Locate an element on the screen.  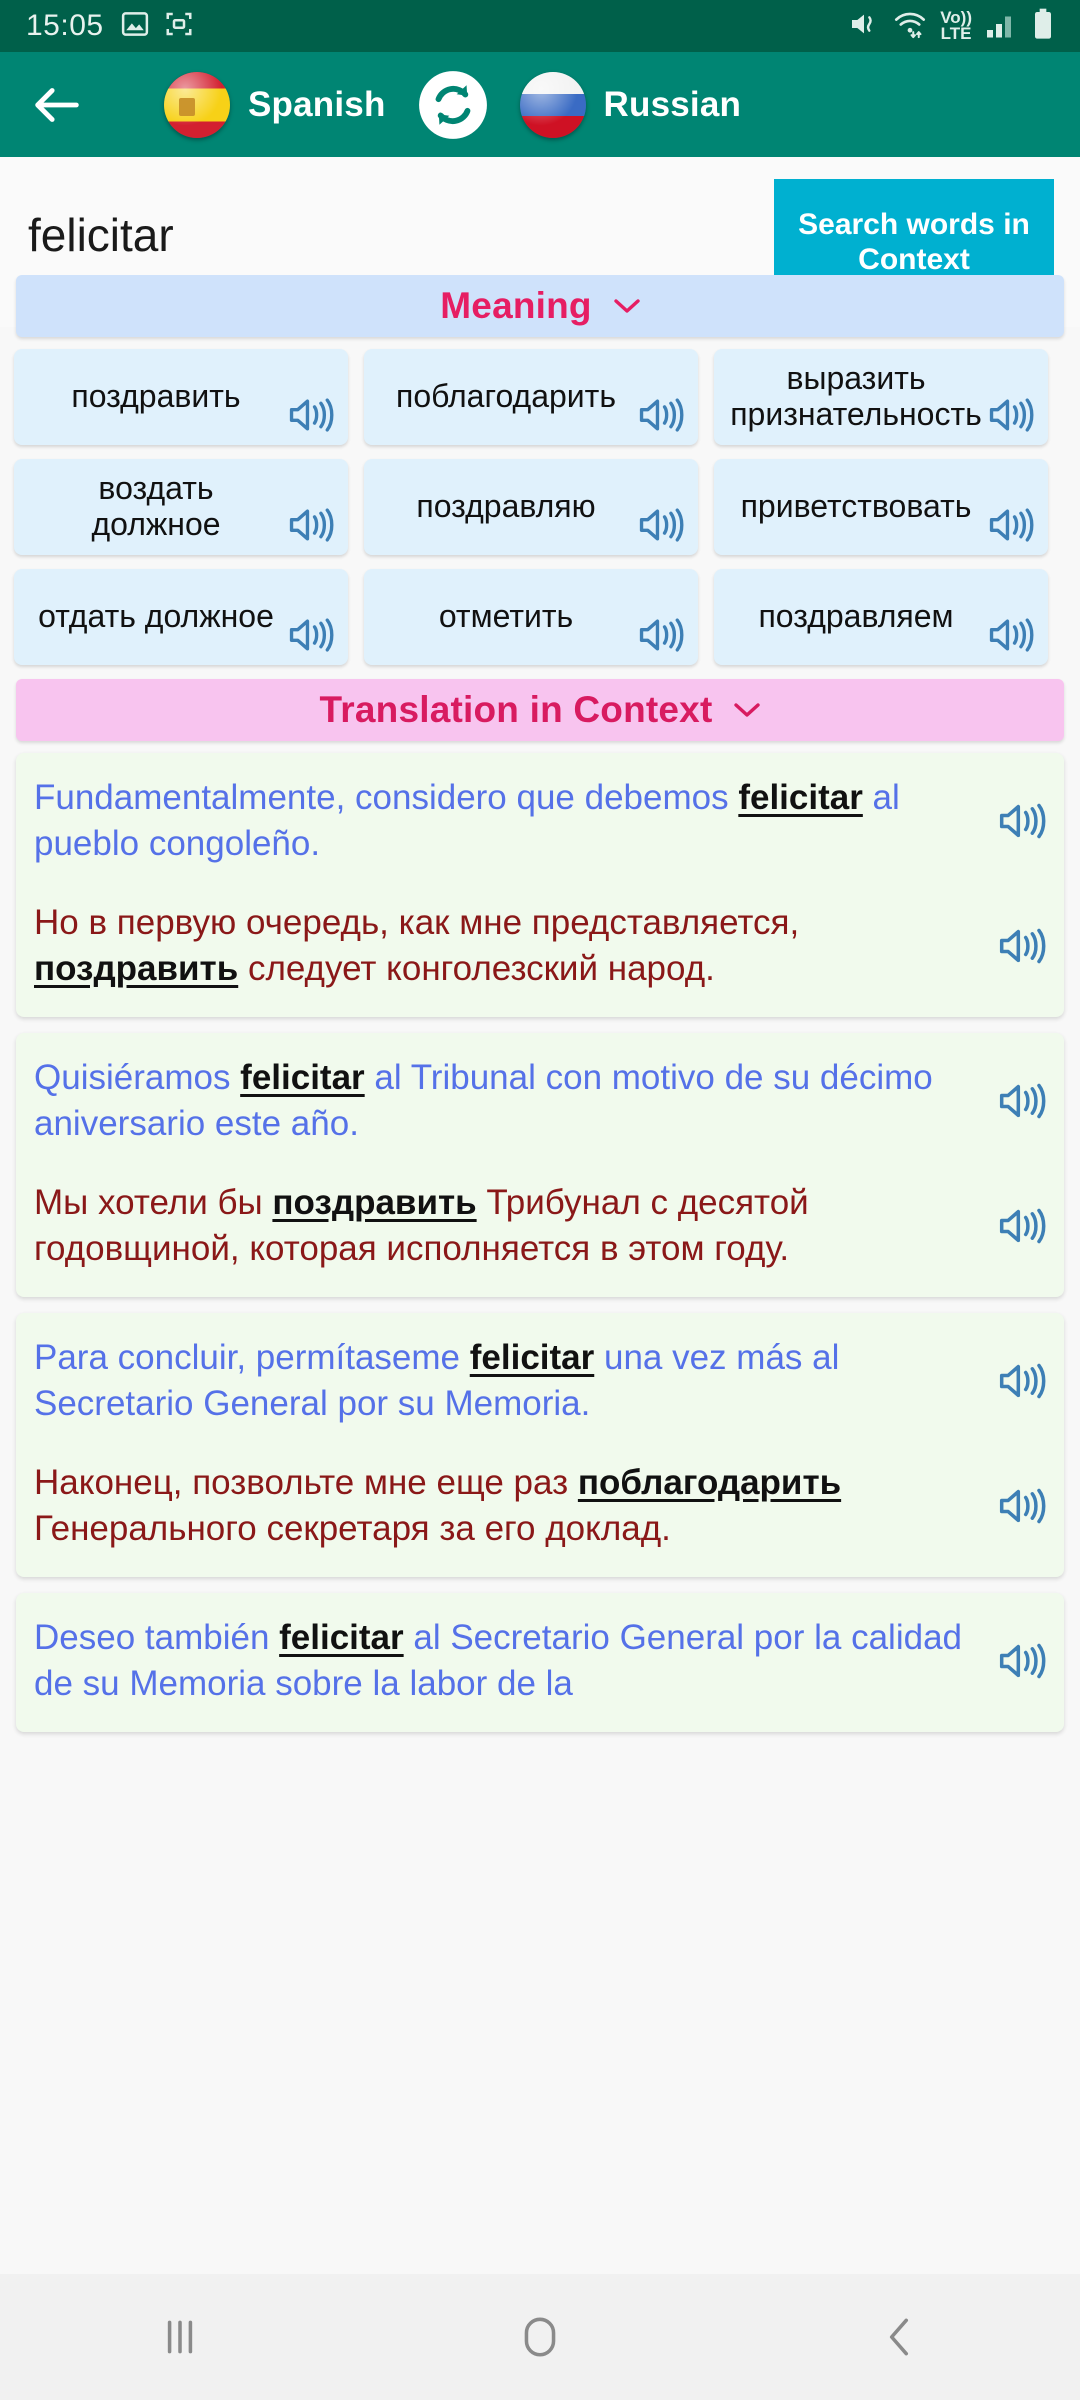
recents-icon is located at coordinates (180, 2337).